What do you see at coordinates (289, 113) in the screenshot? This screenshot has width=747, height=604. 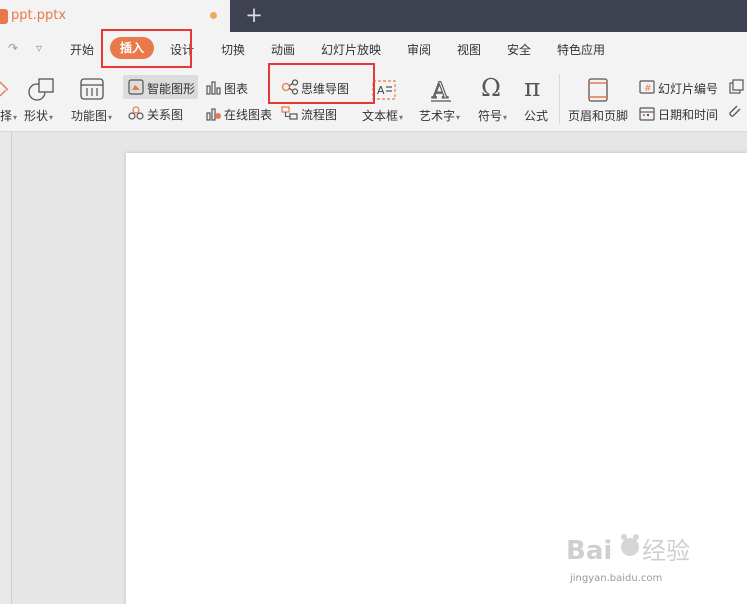 I see `flowchart-icon` at bounding box center [289, 113].